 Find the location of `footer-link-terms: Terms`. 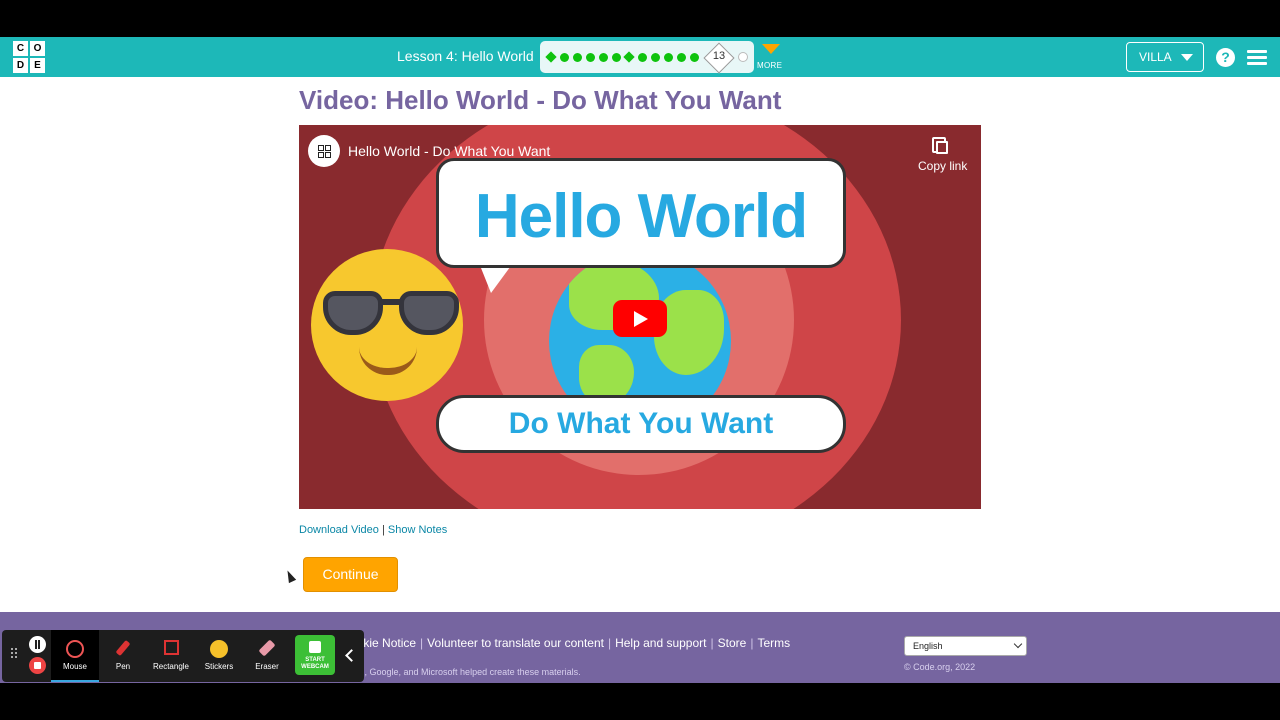

footer-link-terms: Terms is located at coordinates (773, 643).